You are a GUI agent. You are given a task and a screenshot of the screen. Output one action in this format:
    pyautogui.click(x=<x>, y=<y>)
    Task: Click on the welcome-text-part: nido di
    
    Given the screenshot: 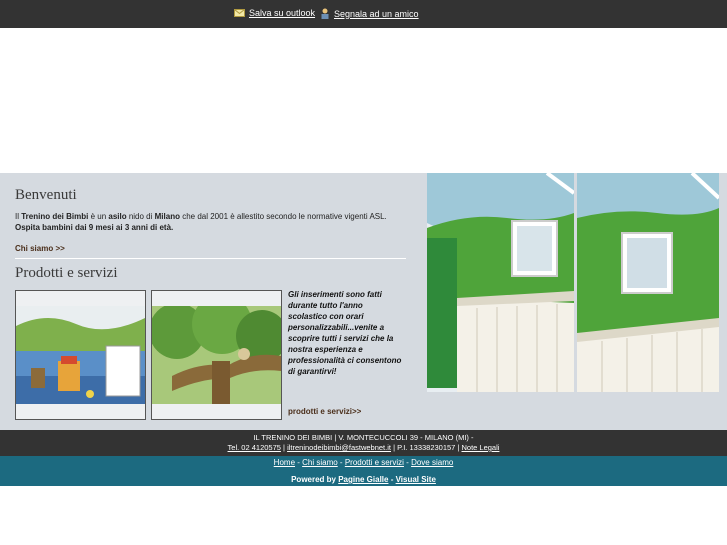 What is the action you would take?
    pyautogui.click(x=140, y=216)
    